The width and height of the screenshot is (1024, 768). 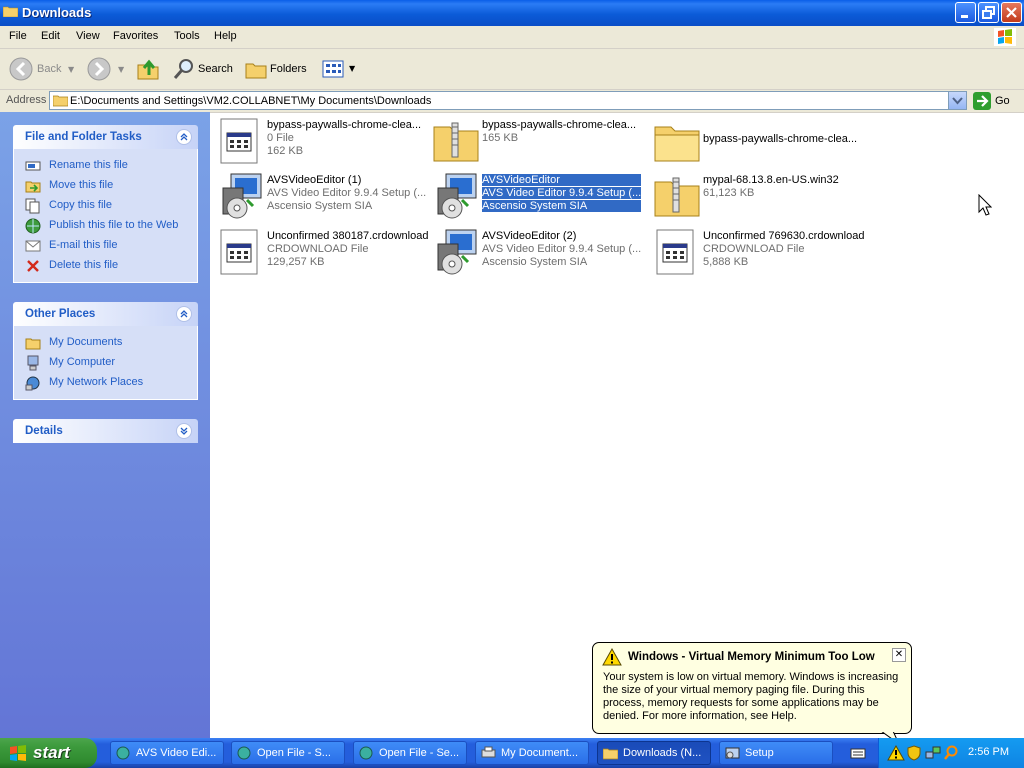 What do you see at coordinates (982, 101) in the screenshot?
I see `go-arrow-icon` at bounding box center [982, 101].